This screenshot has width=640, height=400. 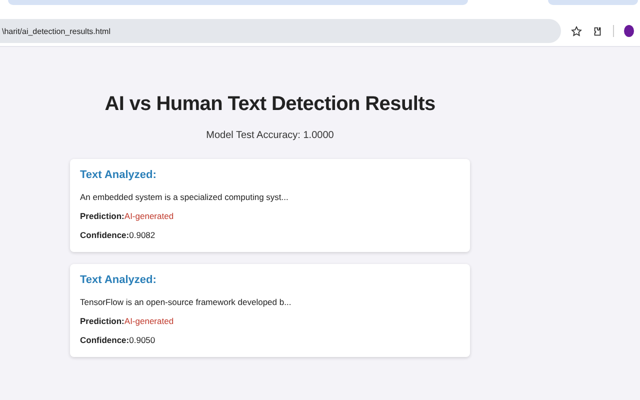 I want to click on page-title: AI vs Human Text Detection Results, so click(x=270, y=104).